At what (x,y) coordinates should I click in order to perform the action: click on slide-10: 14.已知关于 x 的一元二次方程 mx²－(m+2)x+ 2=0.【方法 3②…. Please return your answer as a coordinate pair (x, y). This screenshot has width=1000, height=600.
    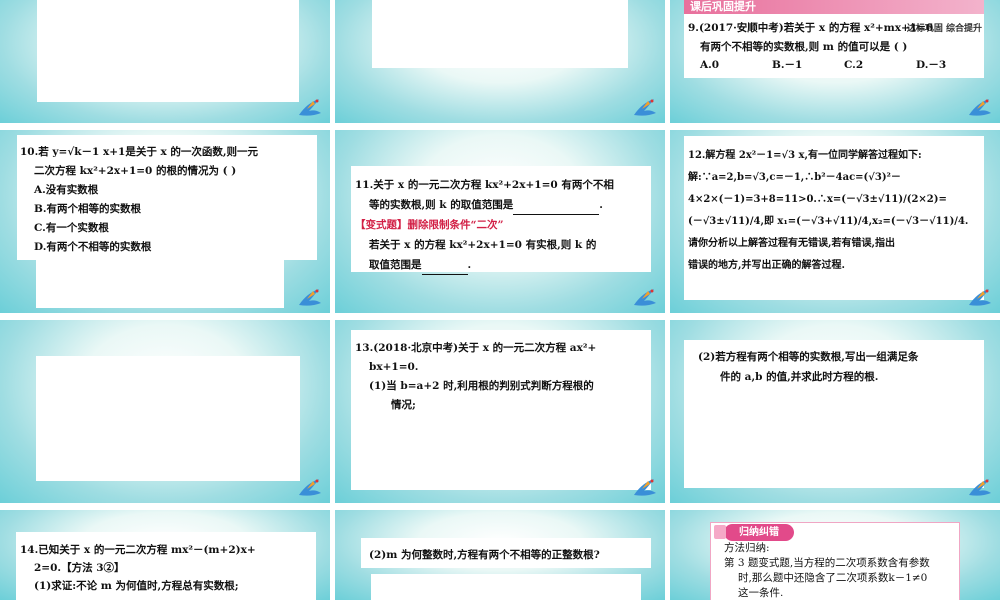
    Looking at the image, I should click on (165, 555).